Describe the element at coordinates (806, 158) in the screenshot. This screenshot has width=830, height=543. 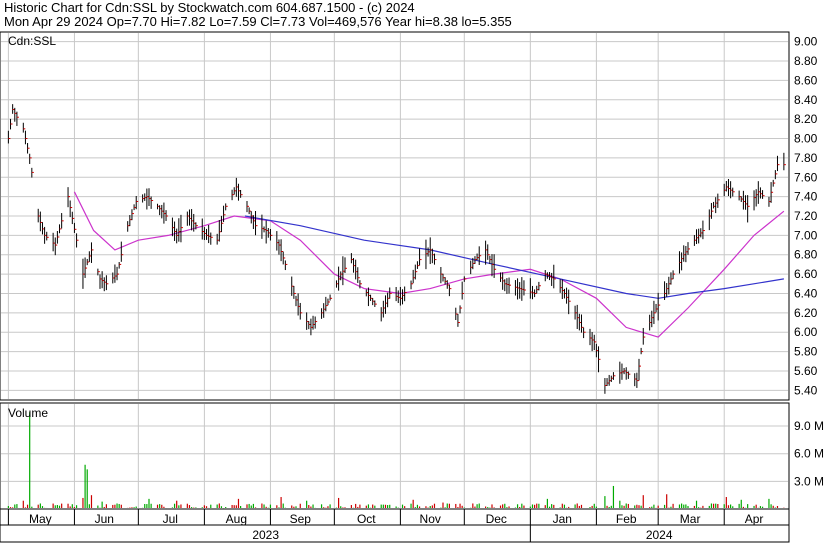
I see `price-tick-label: 7.80` at that location.